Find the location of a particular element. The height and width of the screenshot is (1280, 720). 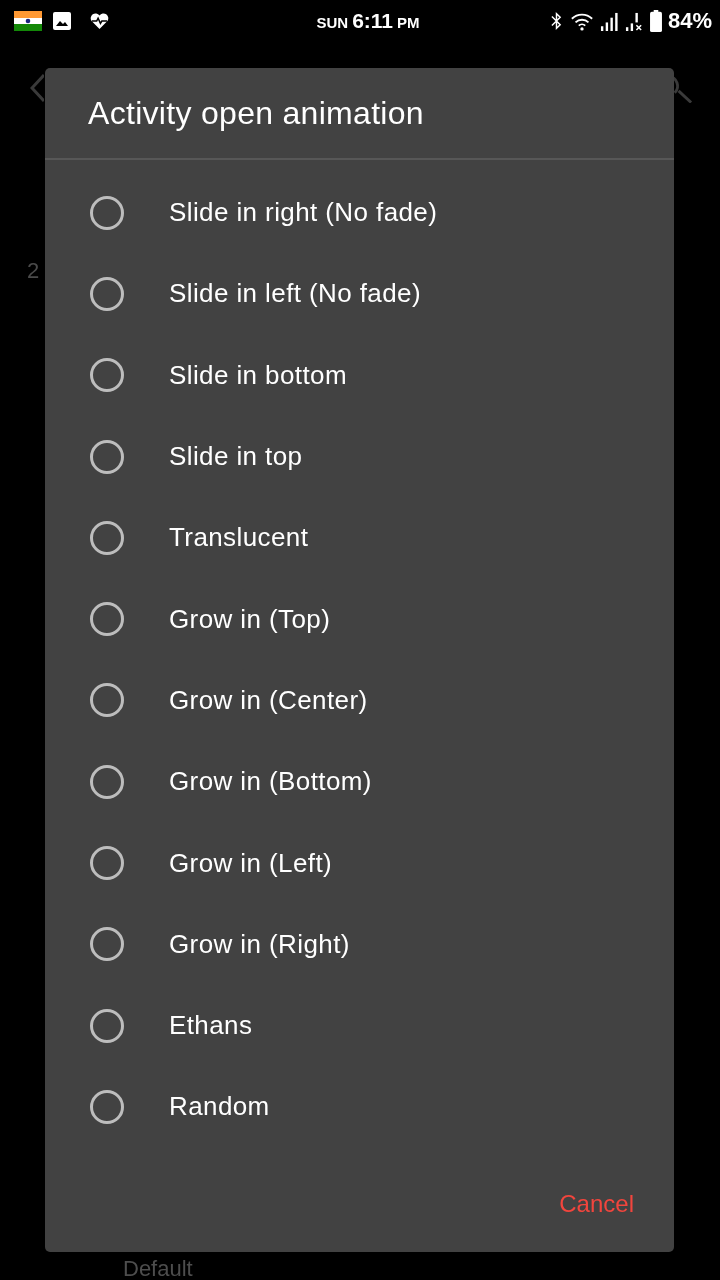

battery-percent-text: 84% is located at coordinates (689, 21).